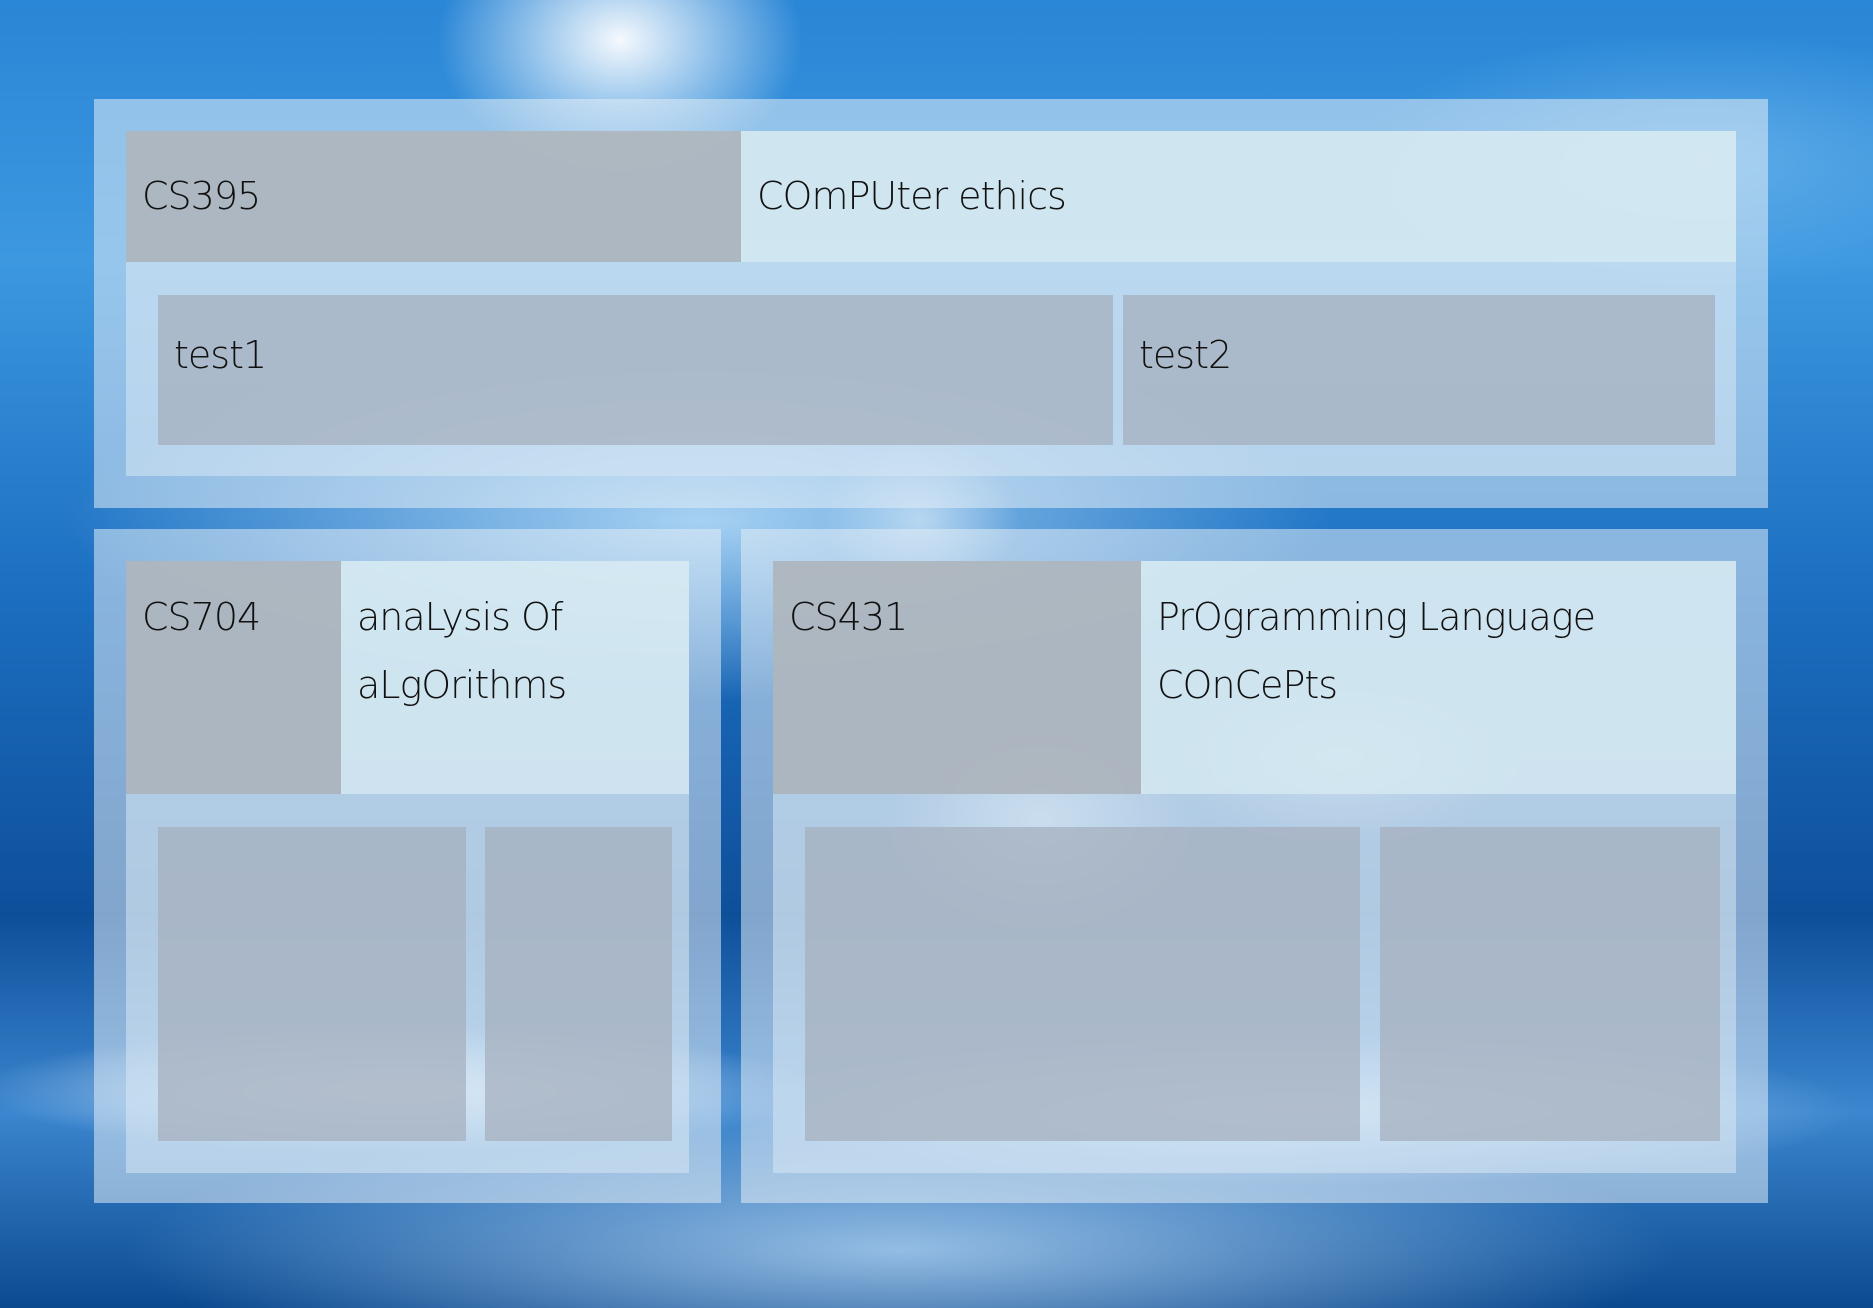  Describe the element at coordinates (1238, 196) in the screenshot. I see `course-name: COmPUter ethics` at that location.